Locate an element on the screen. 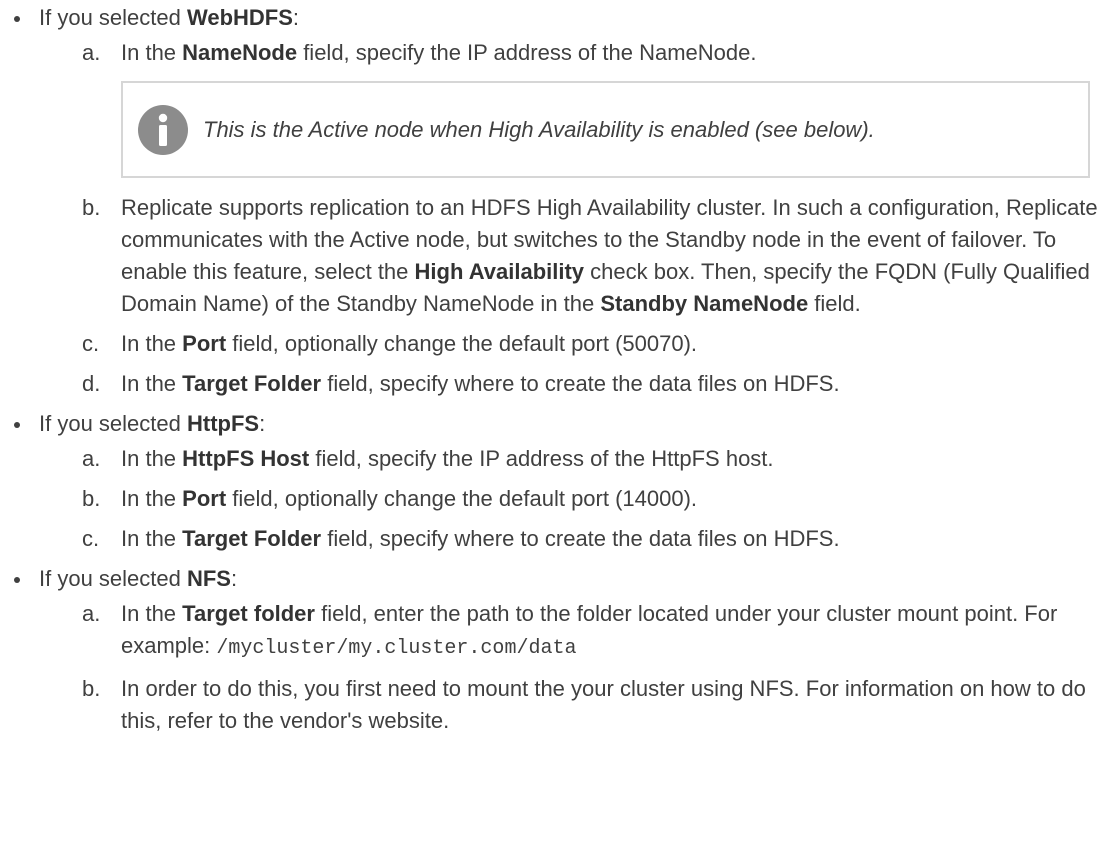 The height and width of the screenshot is (863, 1098). bullet-heading-option: HttpFS is located at coordinates (223, 423).